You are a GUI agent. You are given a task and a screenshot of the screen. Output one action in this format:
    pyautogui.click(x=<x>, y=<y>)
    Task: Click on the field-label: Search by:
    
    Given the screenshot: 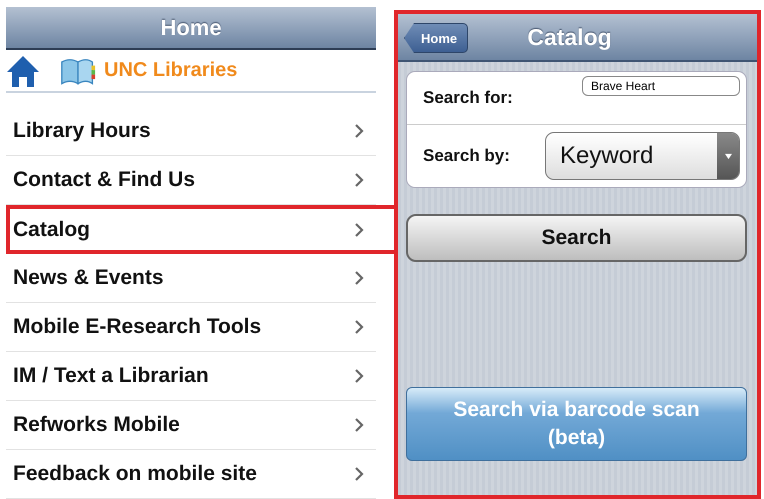 What is the action you would take?
    pyautogui.click(x=466, y=156)
    